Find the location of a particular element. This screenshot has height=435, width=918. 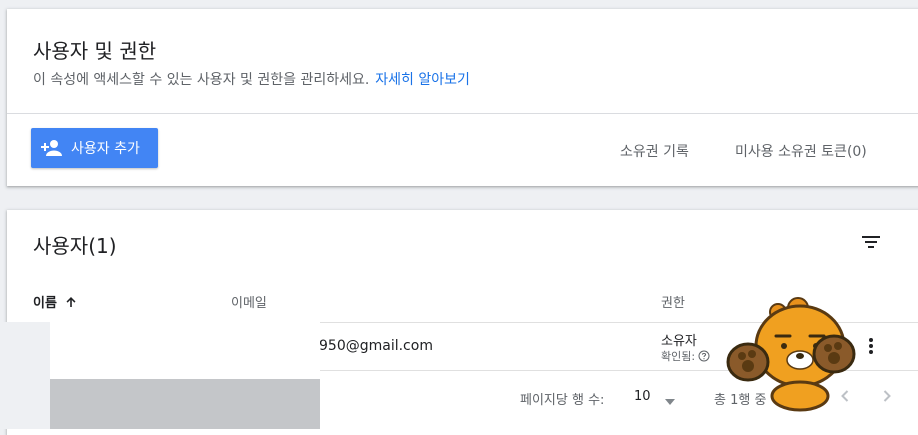

user-status: 확인됨: is located at coordinates (685, 356).